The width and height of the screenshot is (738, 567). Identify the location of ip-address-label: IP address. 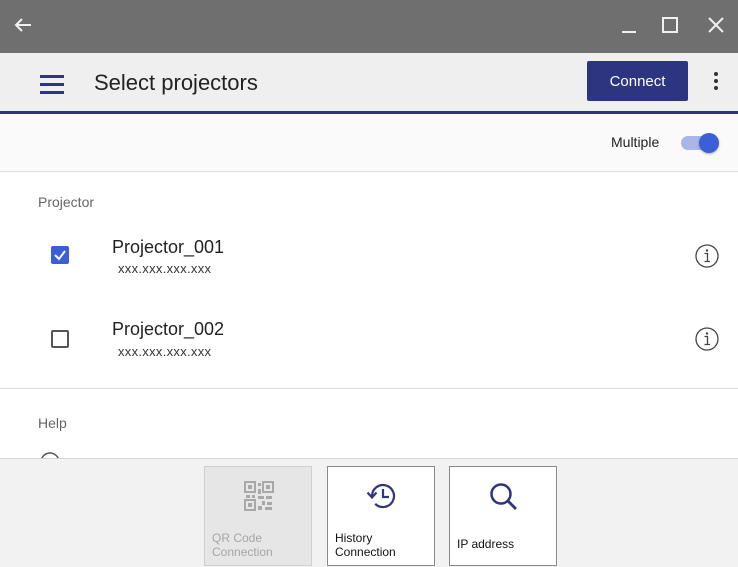
(486, 544).